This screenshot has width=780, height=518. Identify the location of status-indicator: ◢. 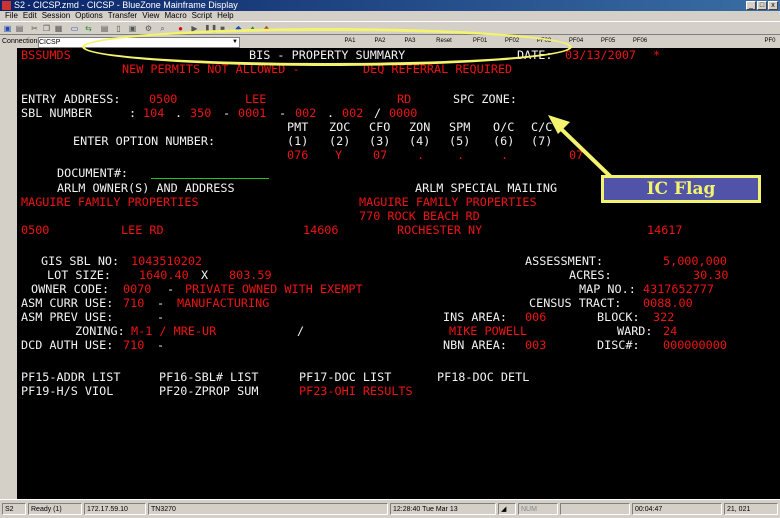
(507, 509).